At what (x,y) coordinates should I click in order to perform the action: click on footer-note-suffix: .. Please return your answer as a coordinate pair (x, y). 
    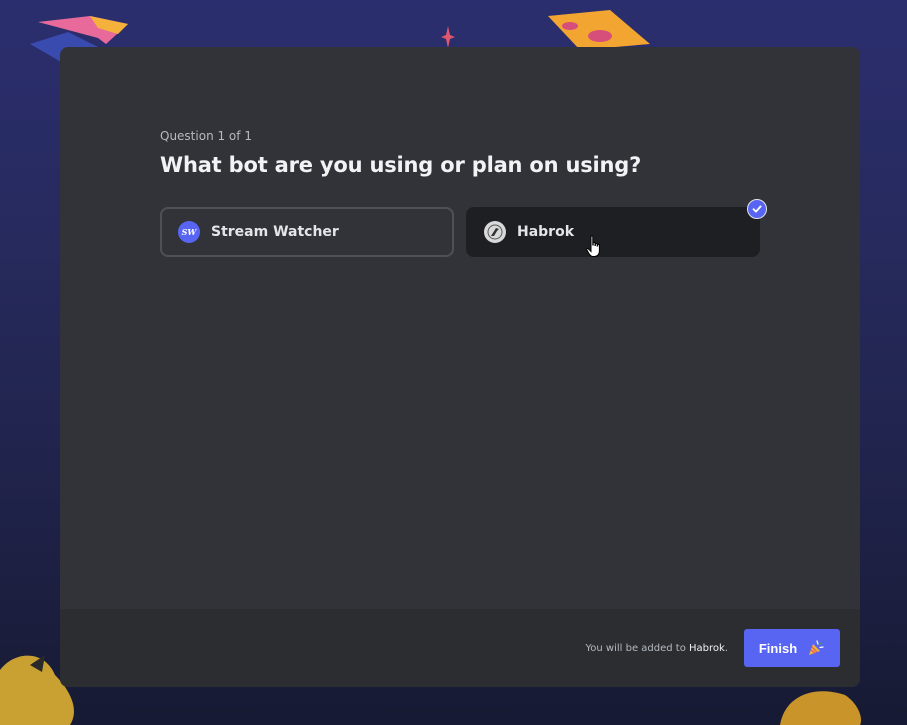
    Looking at the image, I should click on (726, 648).